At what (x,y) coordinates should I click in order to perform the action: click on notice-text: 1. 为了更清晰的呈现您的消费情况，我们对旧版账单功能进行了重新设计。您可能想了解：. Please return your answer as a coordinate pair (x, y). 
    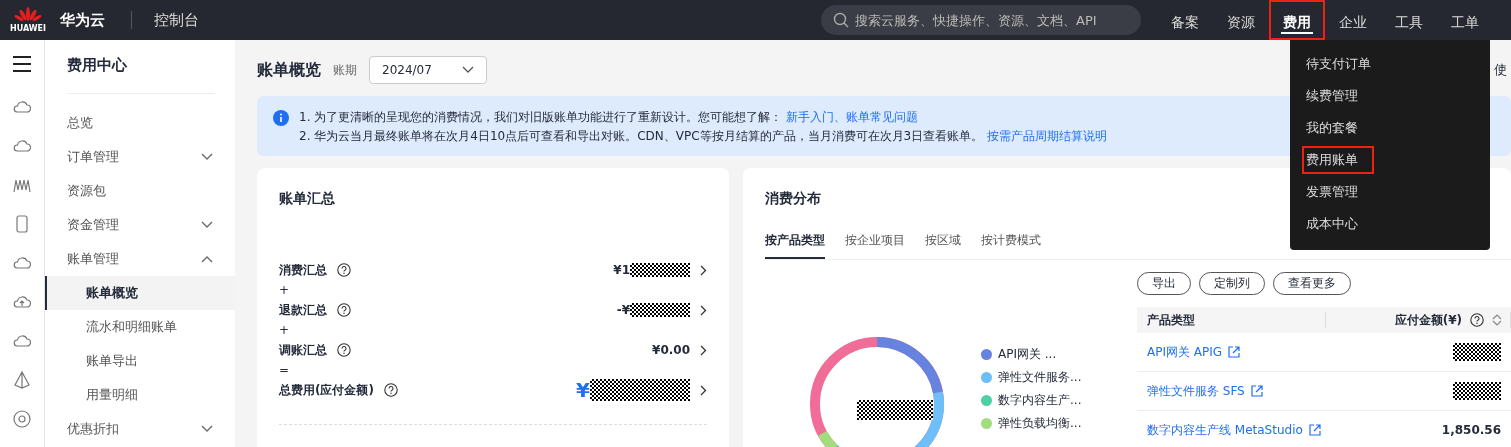
    Looking at the image, I should click on (541, 117).